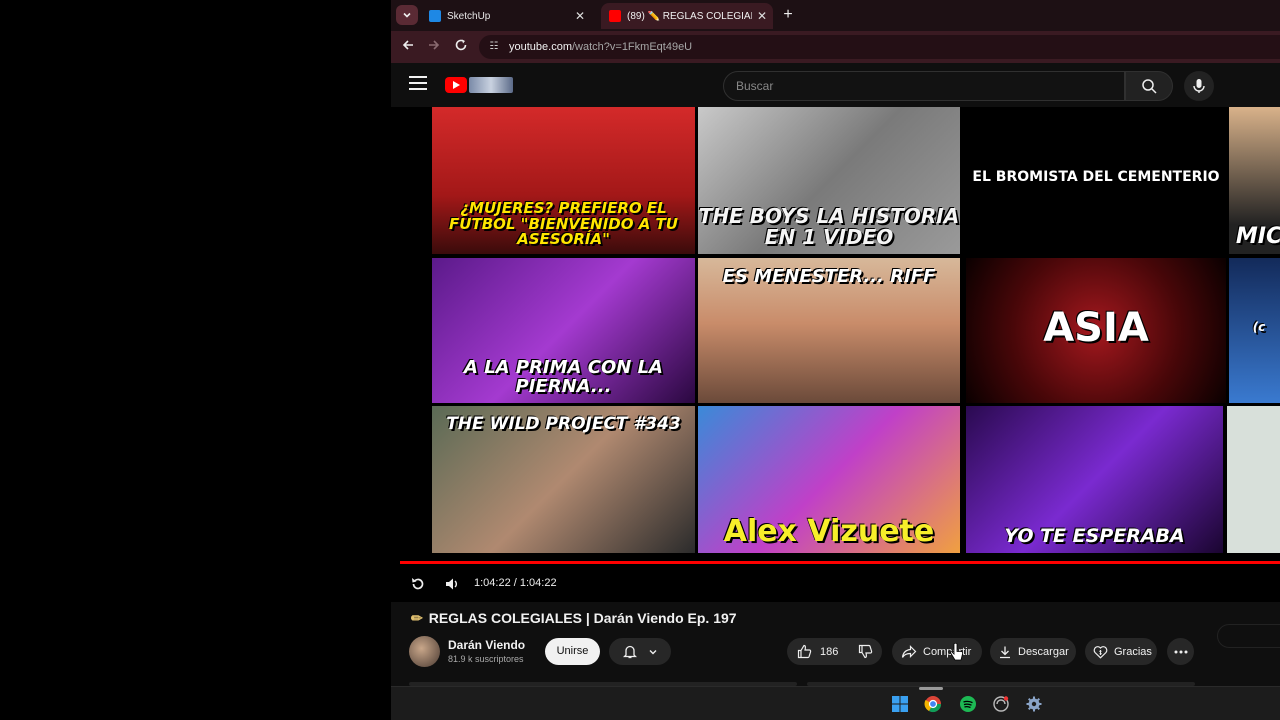 This screenshot has width=1280, height=720. What do you see at coordinates (435, 16) in the screenshot?
I see `sketchup-favicon-icon` at bounding box center [435, 16].